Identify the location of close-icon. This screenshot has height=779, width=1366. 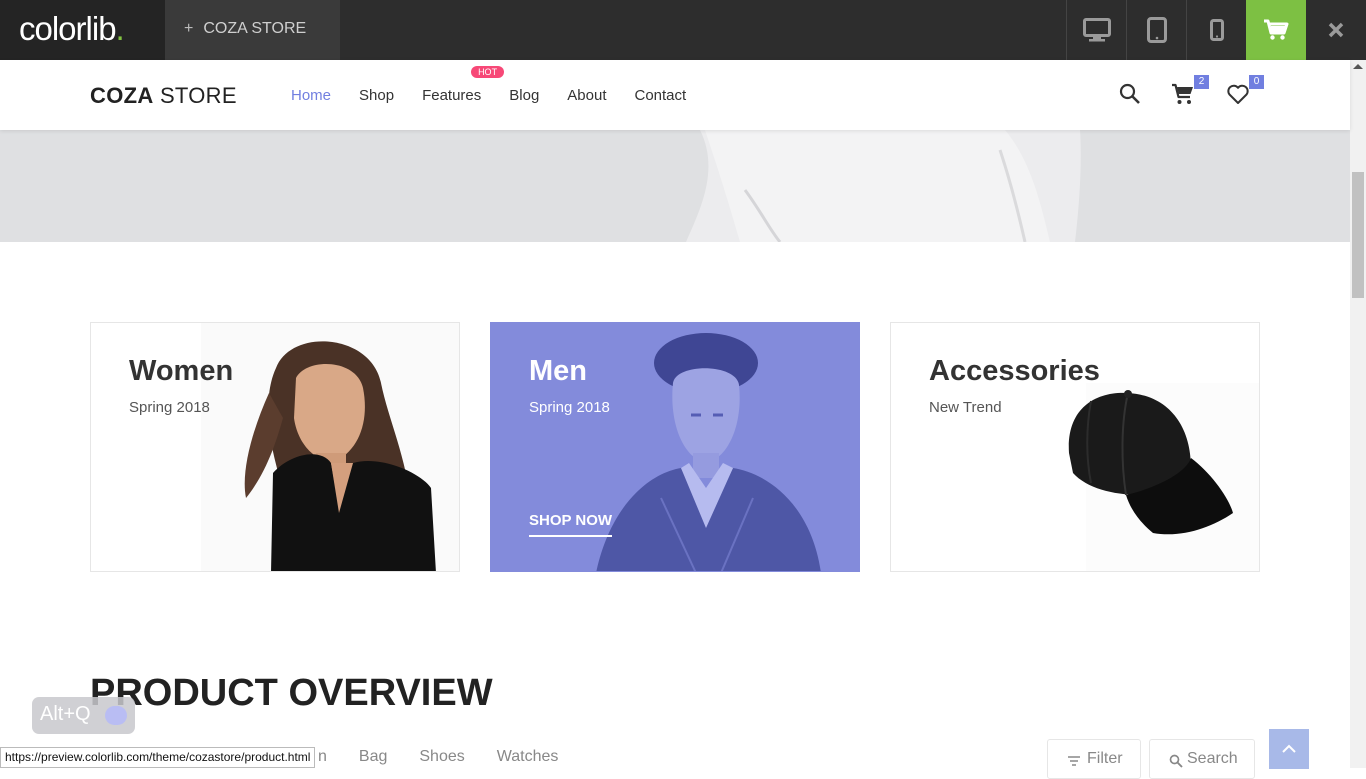
(1336, 30).